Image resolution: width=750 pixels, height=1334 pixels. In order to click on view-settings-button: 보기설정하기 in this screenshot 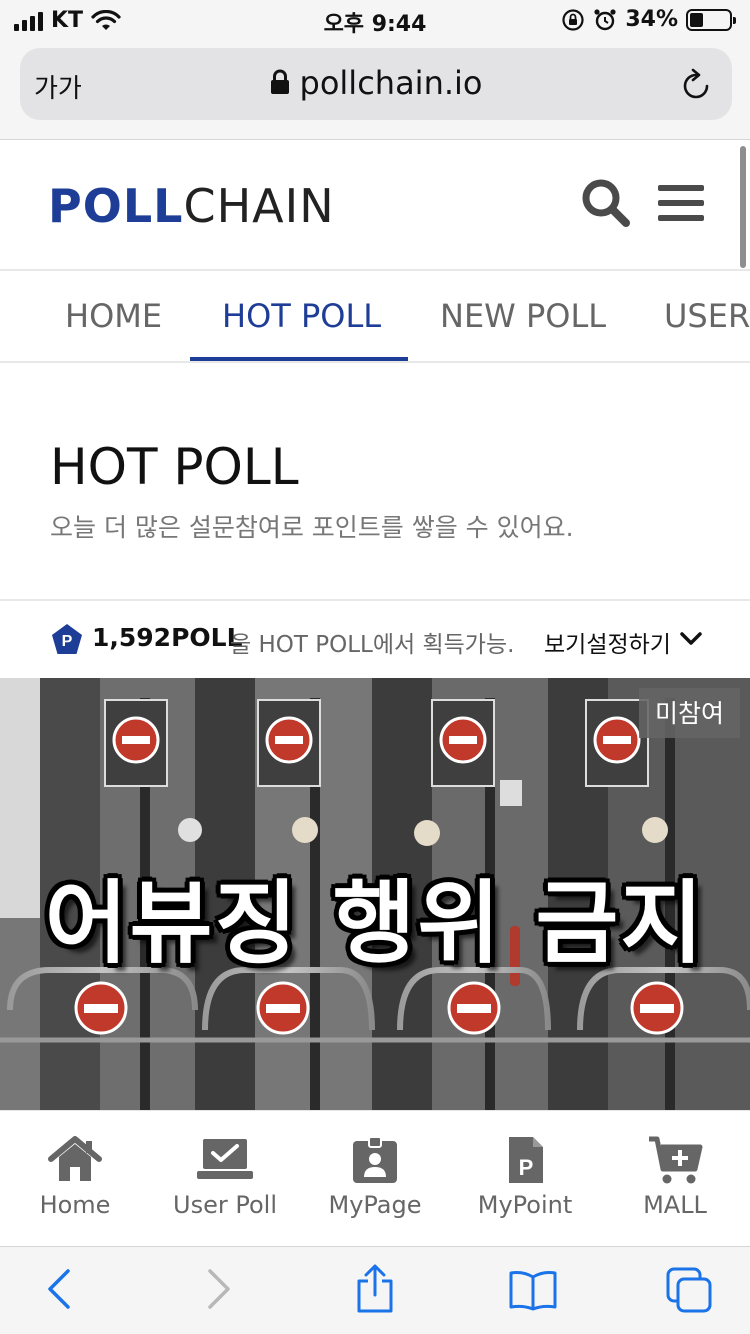, I will do `click(607, 642)`.